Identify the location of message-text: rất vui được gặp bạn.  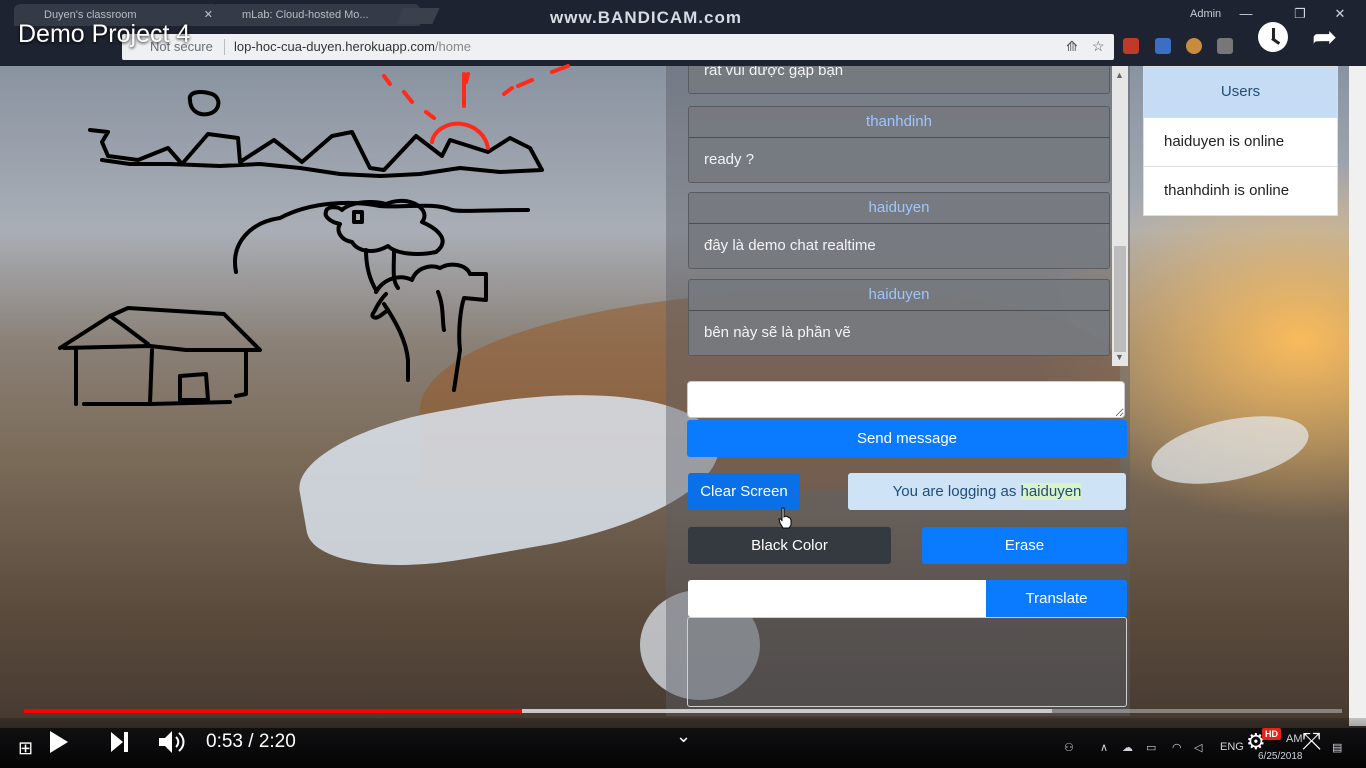
(774, 72).